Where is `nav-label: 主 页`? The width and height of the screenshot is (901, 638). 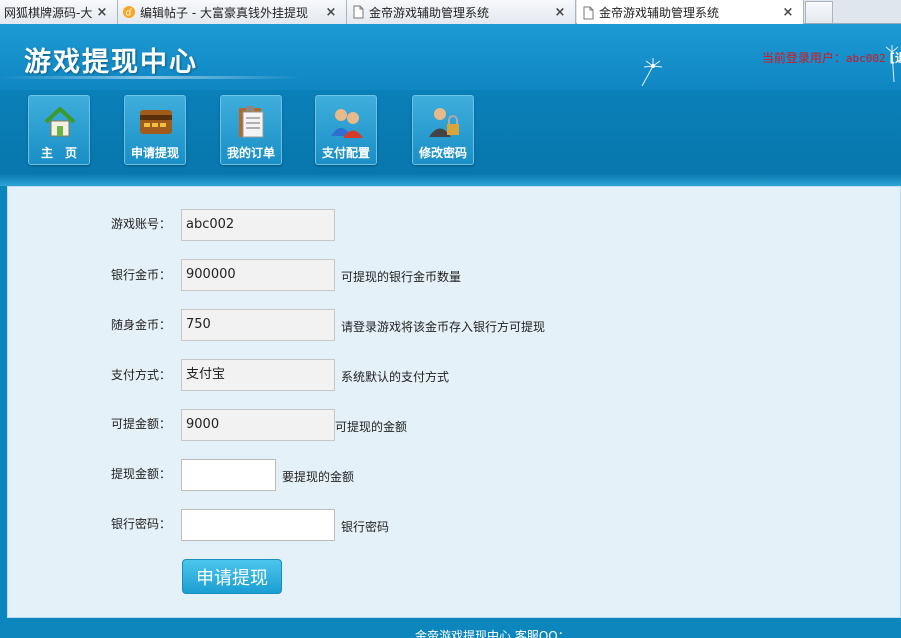 nav-label: 主 页 is located at coordinates (58, 153).